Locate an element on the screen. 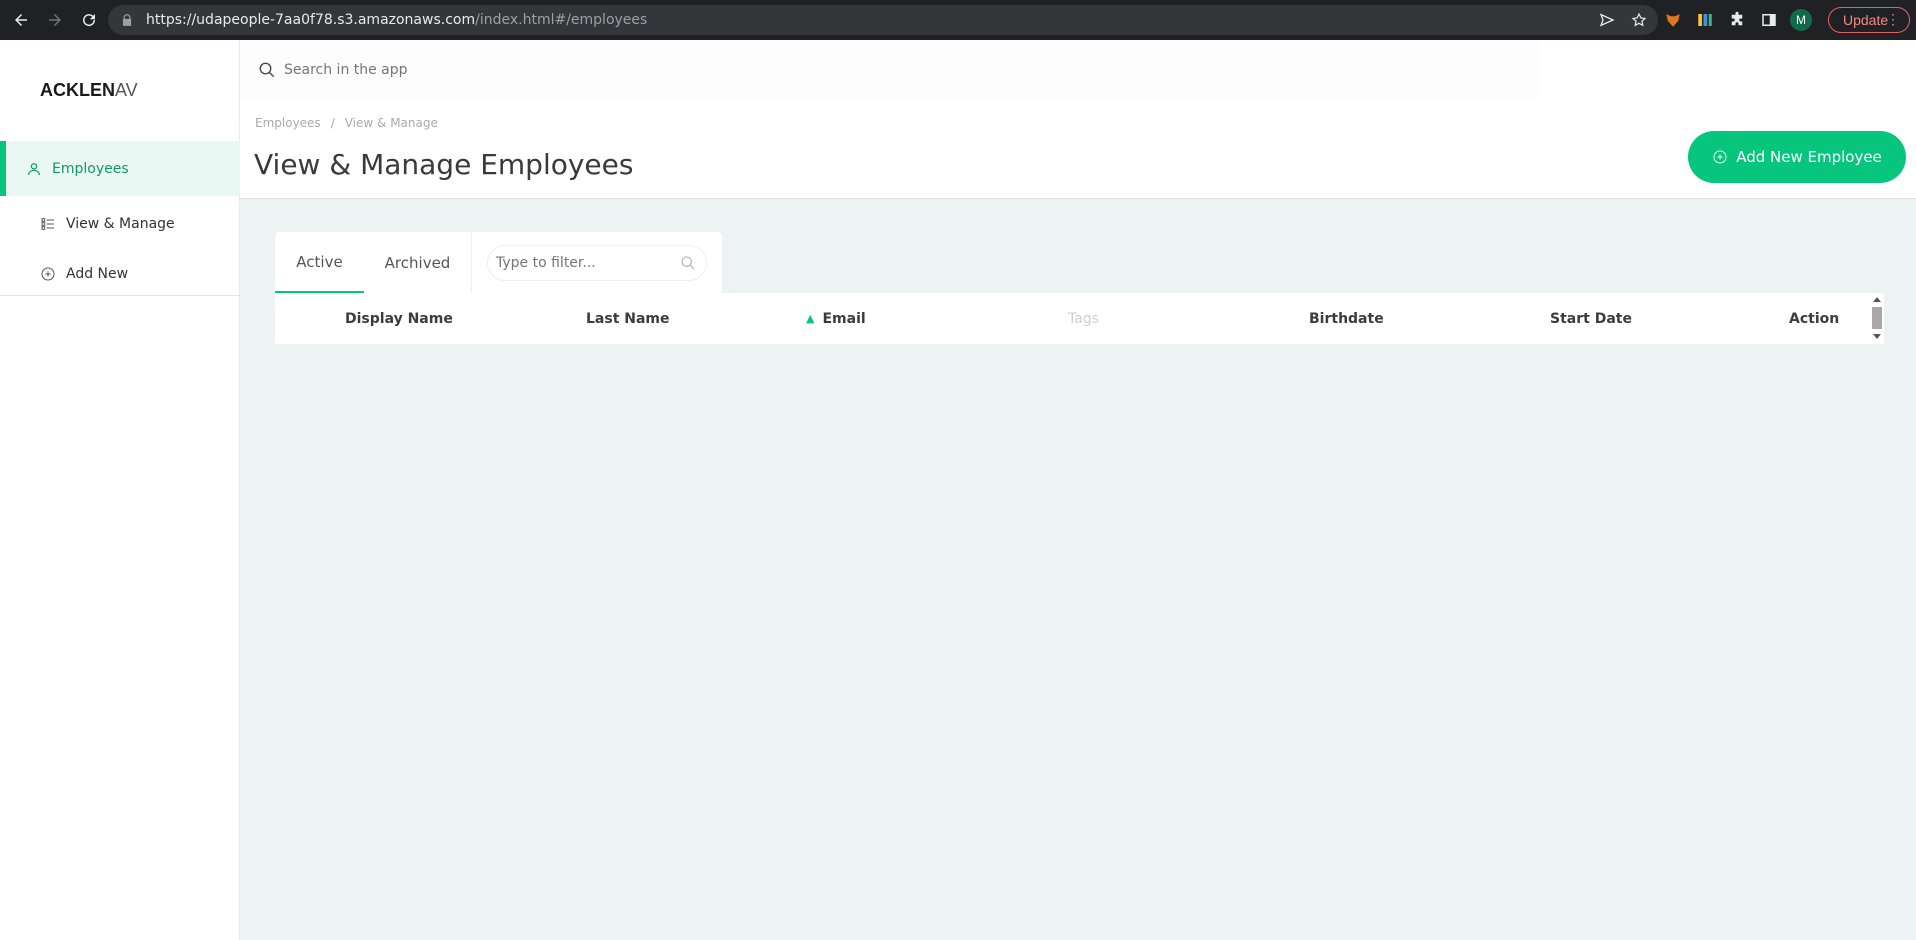  sidebar-item-employees: Employees is located at coordinates (120, 168).